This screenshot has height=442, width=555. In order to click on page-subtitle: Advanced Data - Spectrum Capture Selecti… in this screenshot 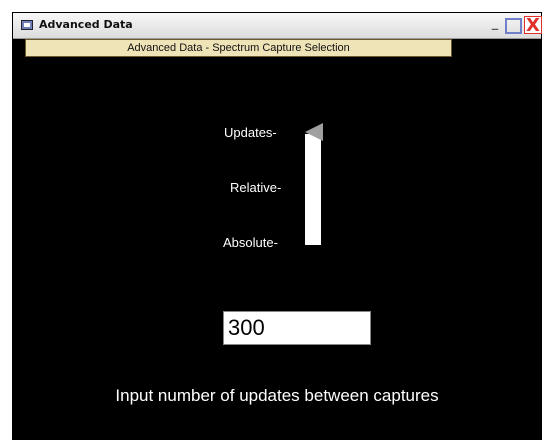, I will do `click(238, 48)`.